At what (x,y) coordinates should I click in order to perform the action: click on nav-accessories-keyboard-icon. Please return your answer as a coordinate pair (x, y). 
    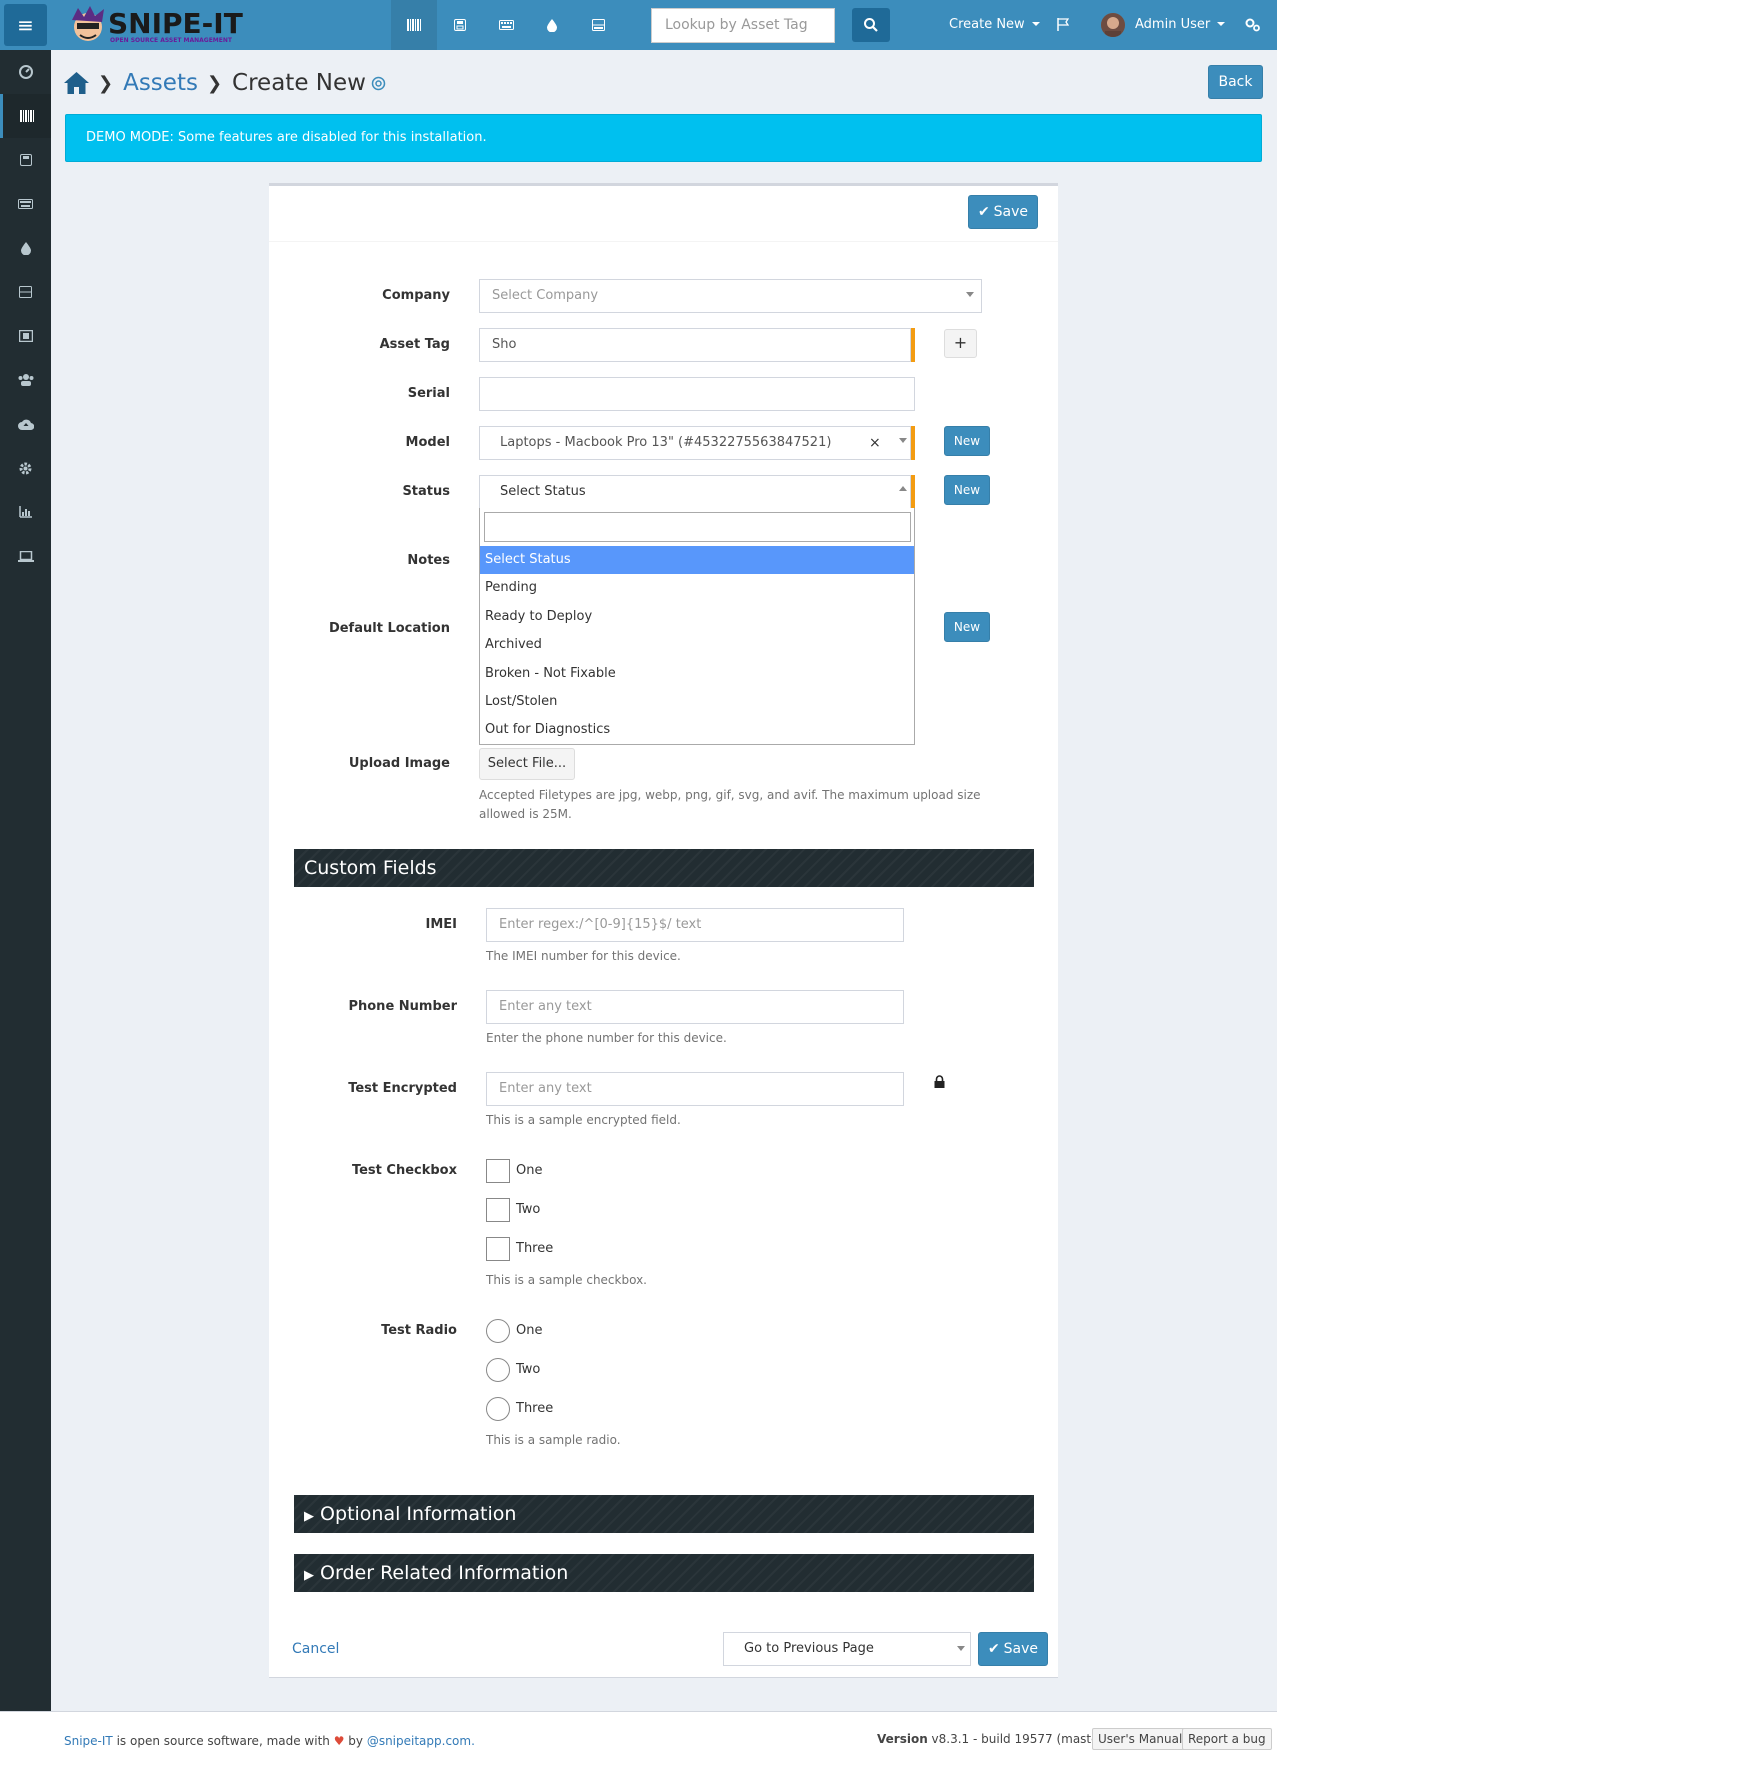
    Looking at the image, I should click on (506, 25).